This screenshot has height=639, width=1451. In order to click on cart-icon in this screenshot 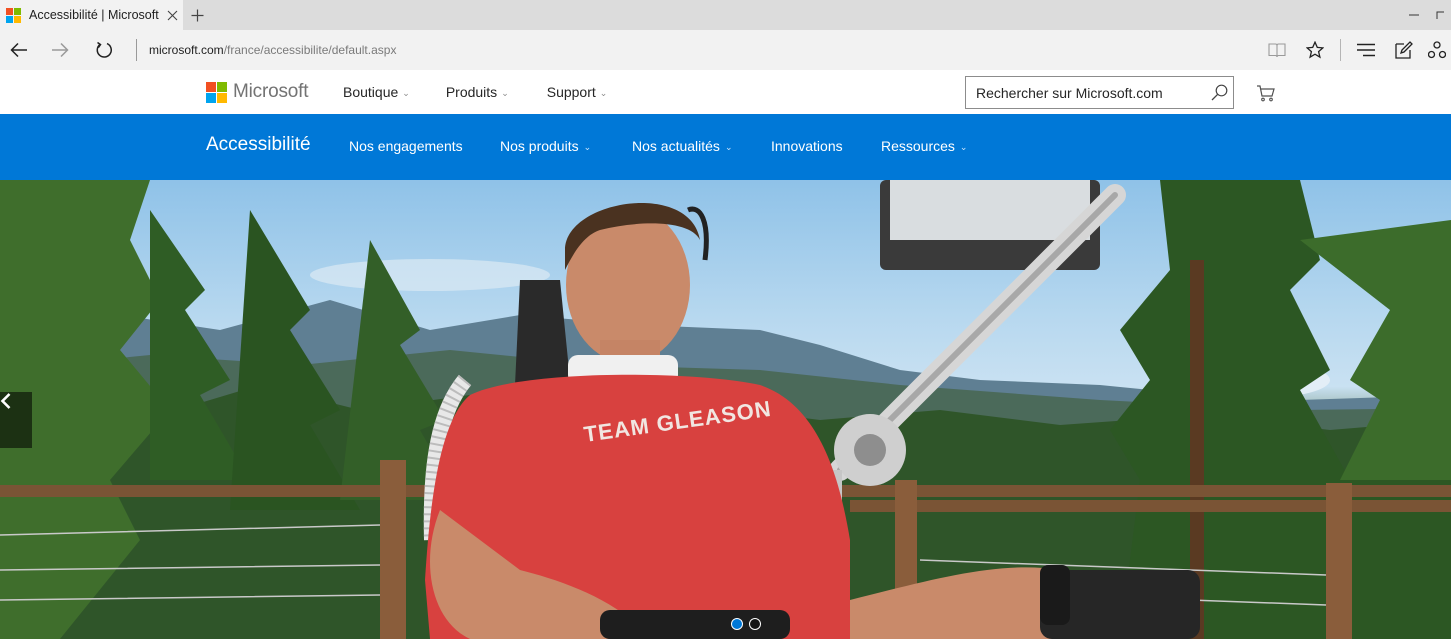, I will do `click(1266, 93)`.